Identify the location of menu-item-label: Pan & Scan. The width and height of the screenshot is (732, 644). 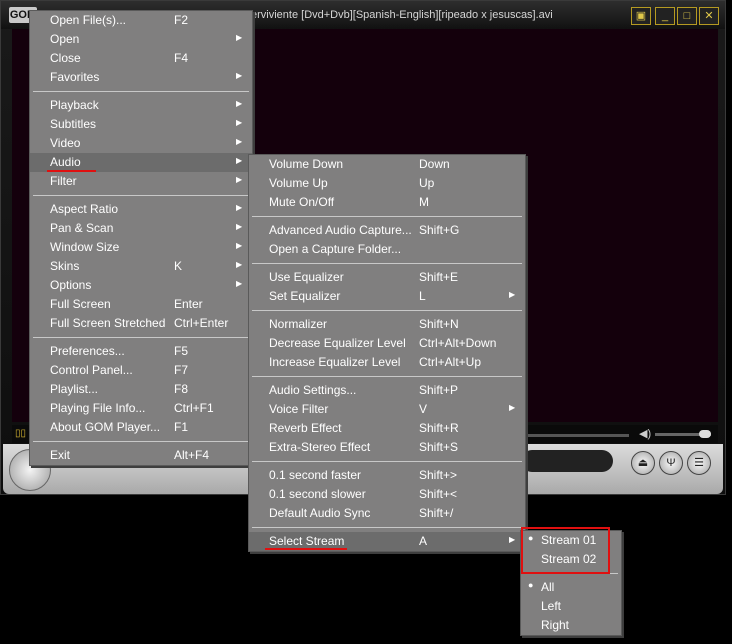
(82, 228).